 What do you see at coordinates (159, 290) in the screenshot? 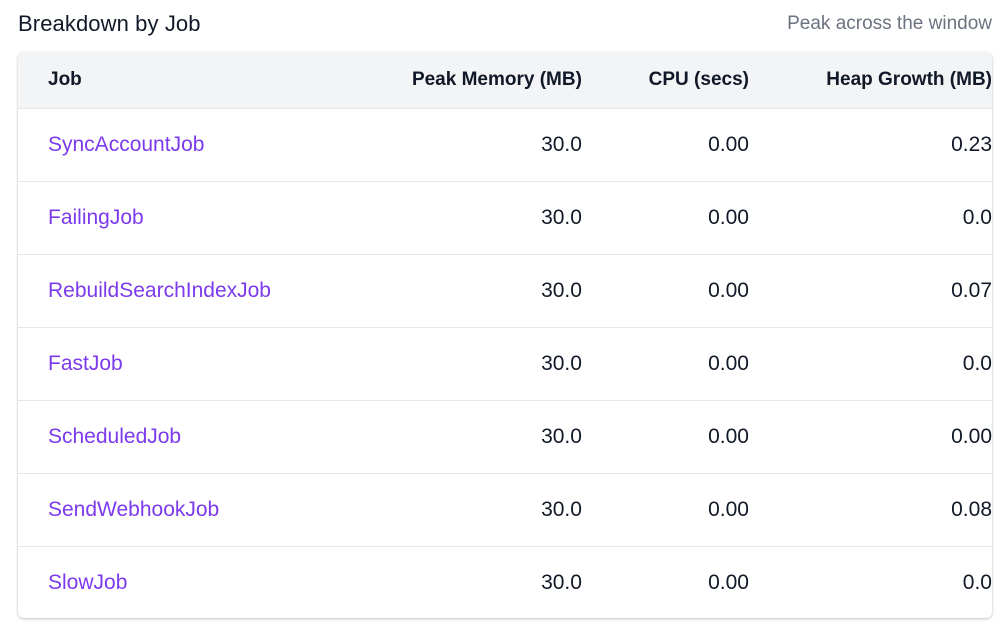
I see `job-link: RebuildSearchIndexJob` at bounding box center [159, 290].